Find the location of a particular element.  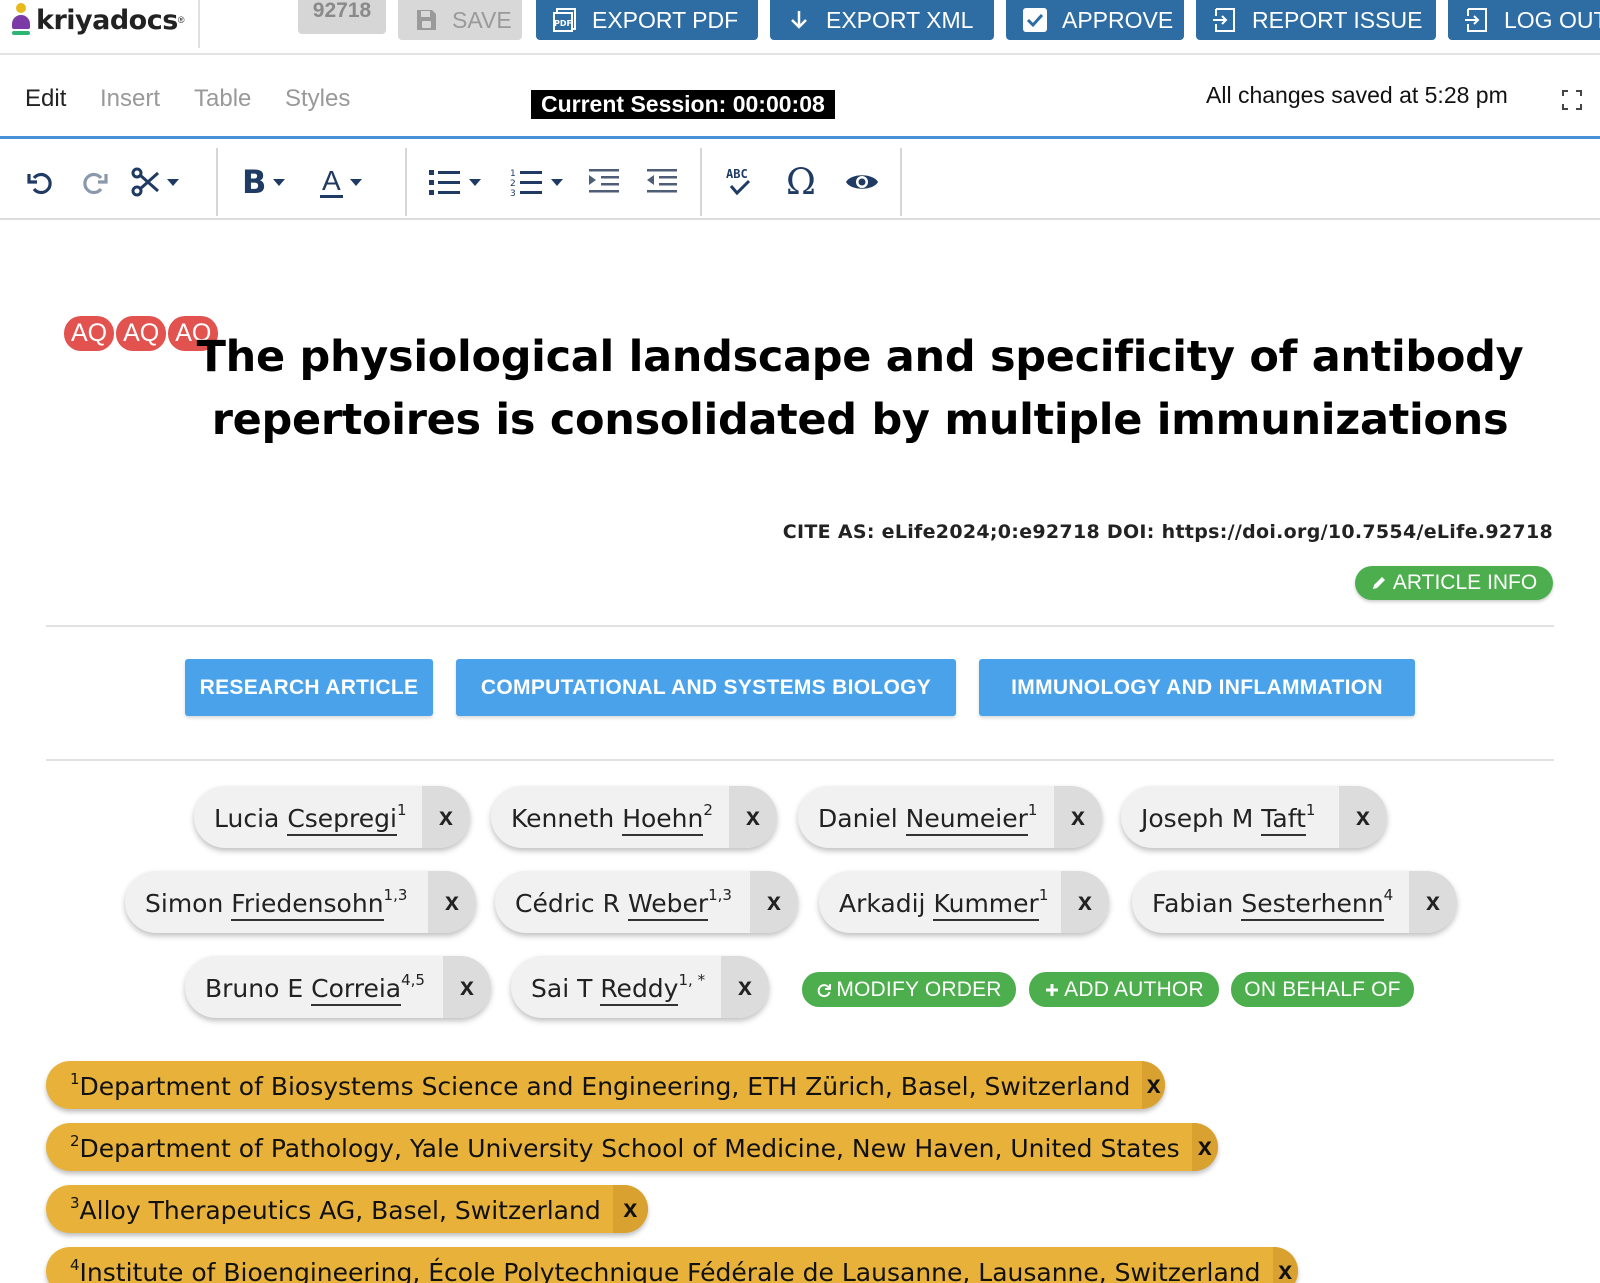

indent-button is located at coordinates (604, 182).